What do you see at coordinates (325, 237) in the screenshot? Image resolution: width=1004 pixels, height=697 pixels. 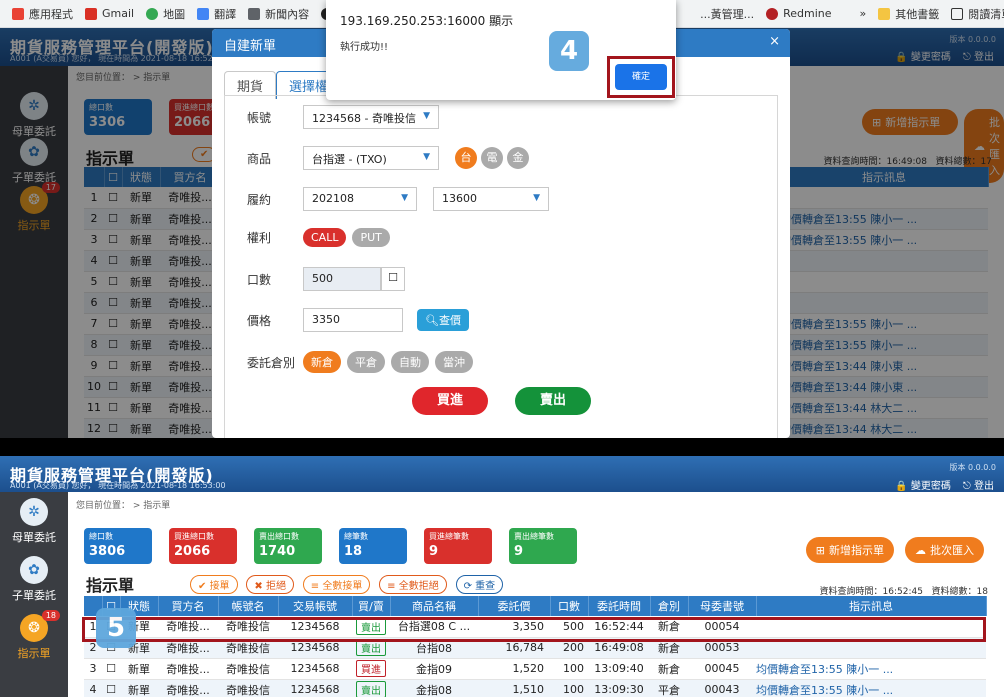 I see `call-toggle: CALL` at bounding box center [325, 237].